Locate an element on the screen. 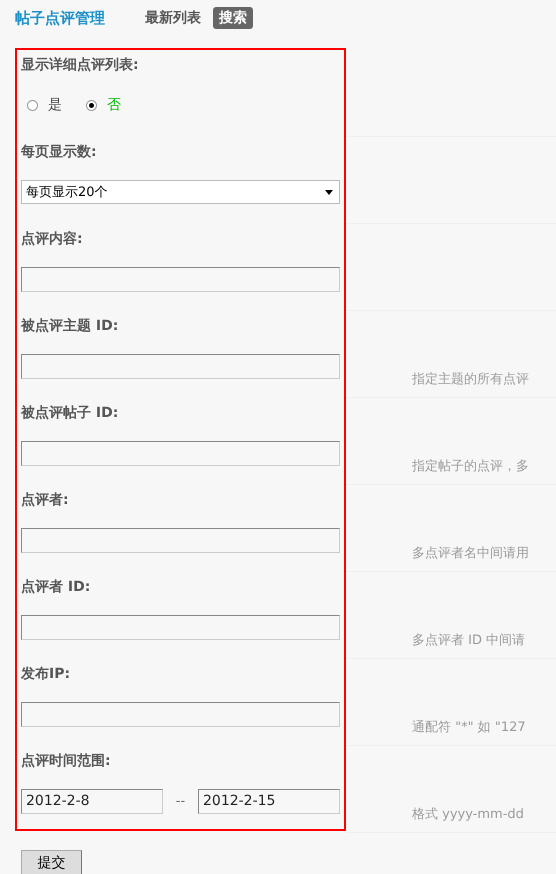 Image resolution: width=556 pixels, height=874 pixels. field-label: 发布IP: is located at coordinates (46, 674).